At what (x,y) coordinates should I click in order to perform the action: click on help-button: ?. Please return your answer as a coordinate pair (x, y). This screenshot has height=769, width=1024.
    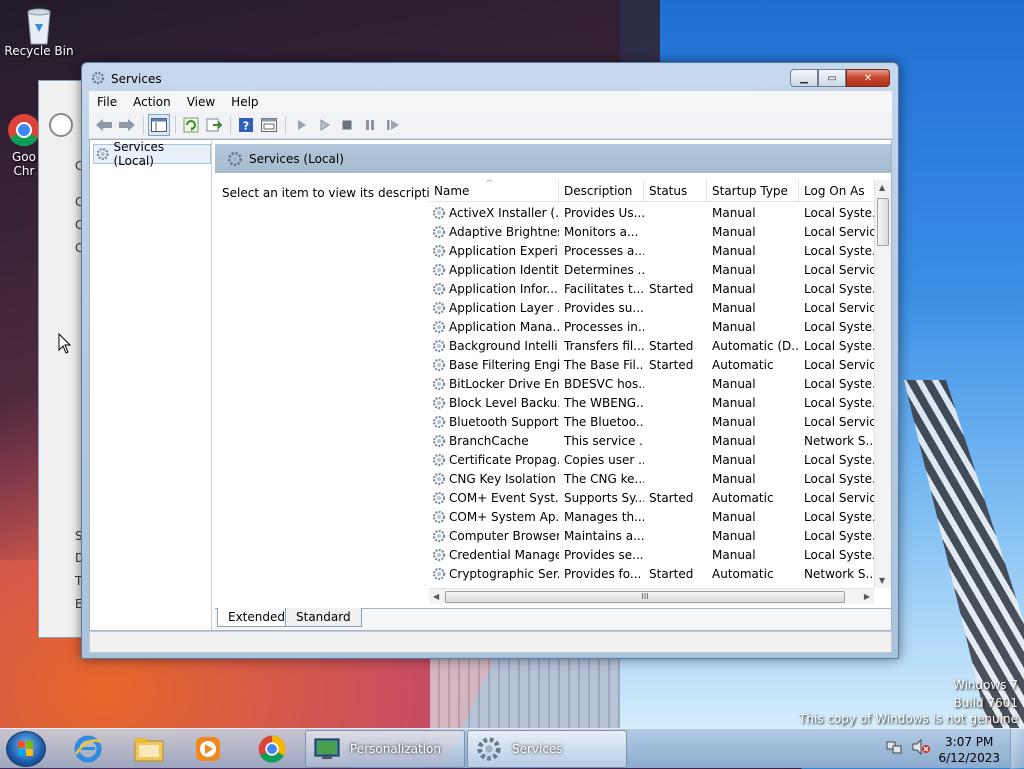
    Looking at the image, I should click on (246, 125).